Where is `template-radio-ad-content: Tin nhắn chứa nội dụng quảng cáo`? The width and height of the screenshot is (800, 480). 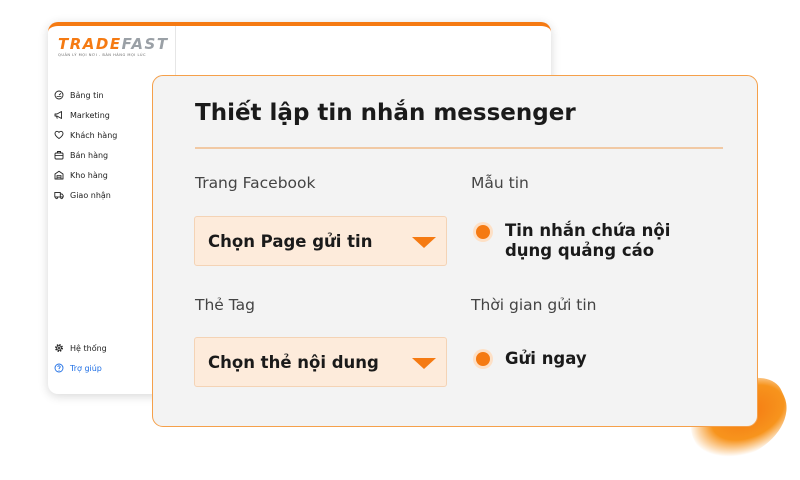 template-radio-ad-content: Tin nhắn chứa nội dụng quảng cáo is located at coordinates (573, 241).